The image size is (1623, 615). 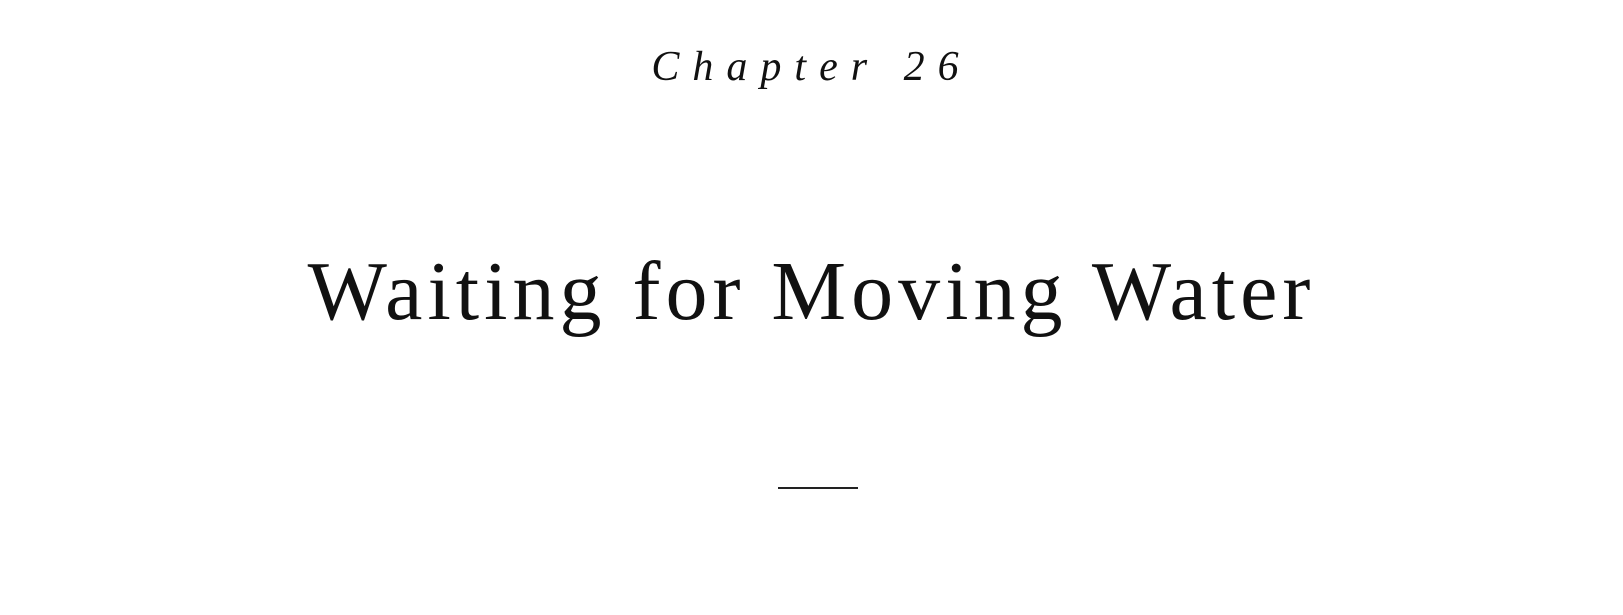 What do you see at coordinates (811, 291) in the screenshot?
I see `chapter-title: Waiting for Moving Water` at bounding box center [811, 291].